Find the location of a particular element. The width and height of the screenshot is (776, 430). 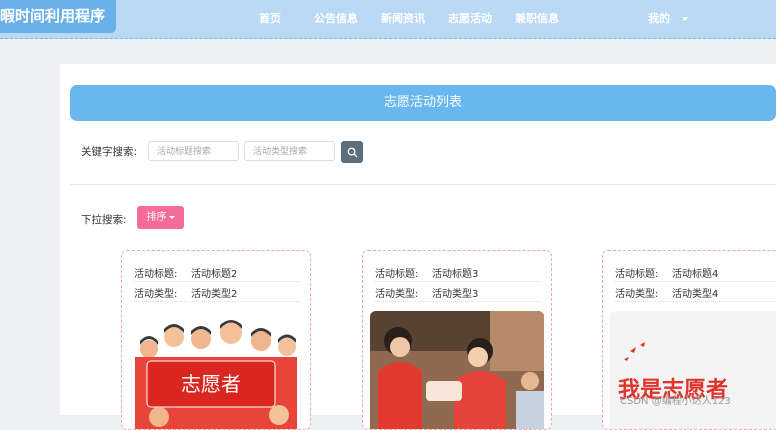

card-title: 活动标题4 is located at coordinates (695, 274).